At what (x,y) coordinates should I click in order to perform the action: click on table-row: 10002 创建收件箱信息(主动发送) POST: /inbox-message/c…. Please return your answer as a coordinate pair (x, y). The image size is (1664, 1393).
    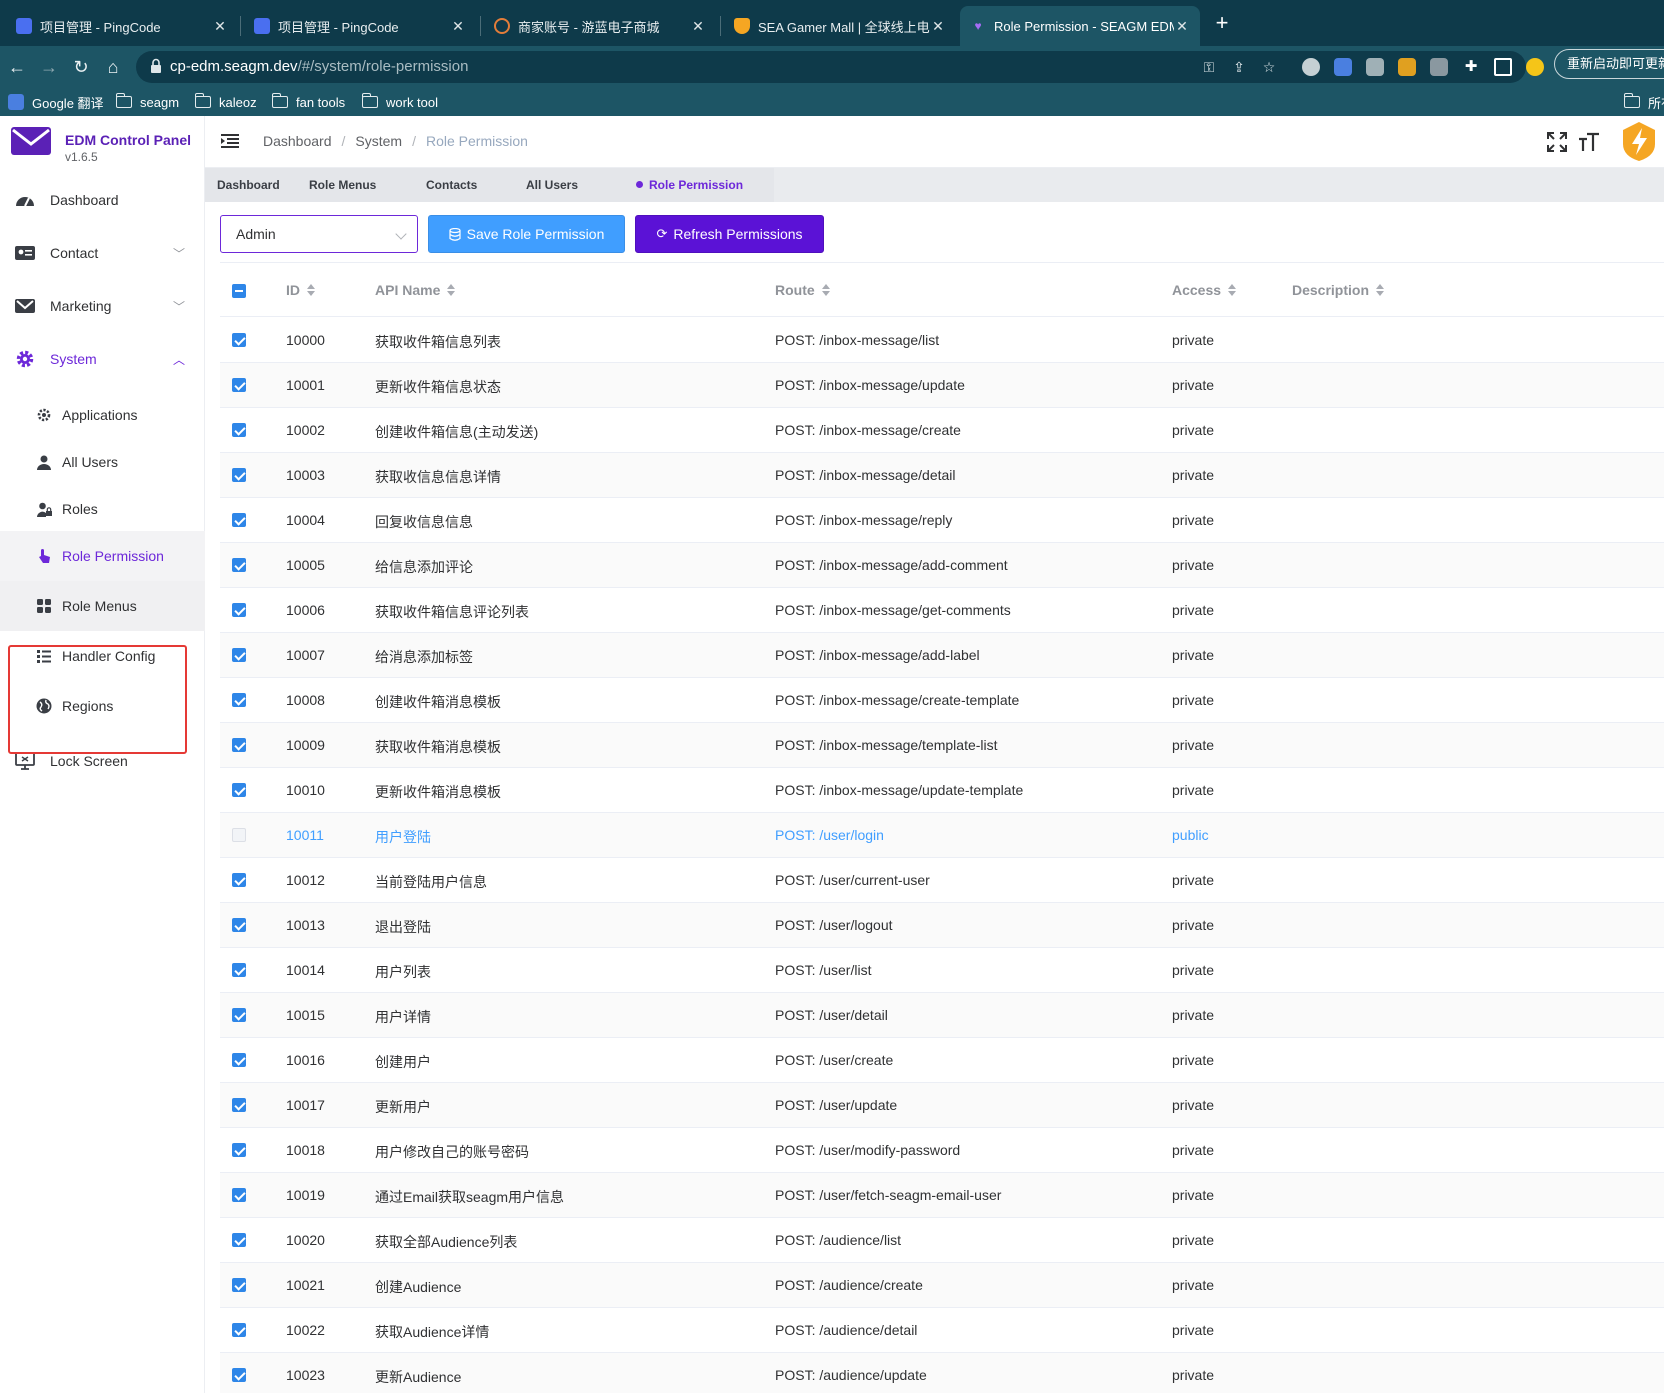
    Looking at the image, I should click on (942, 430).